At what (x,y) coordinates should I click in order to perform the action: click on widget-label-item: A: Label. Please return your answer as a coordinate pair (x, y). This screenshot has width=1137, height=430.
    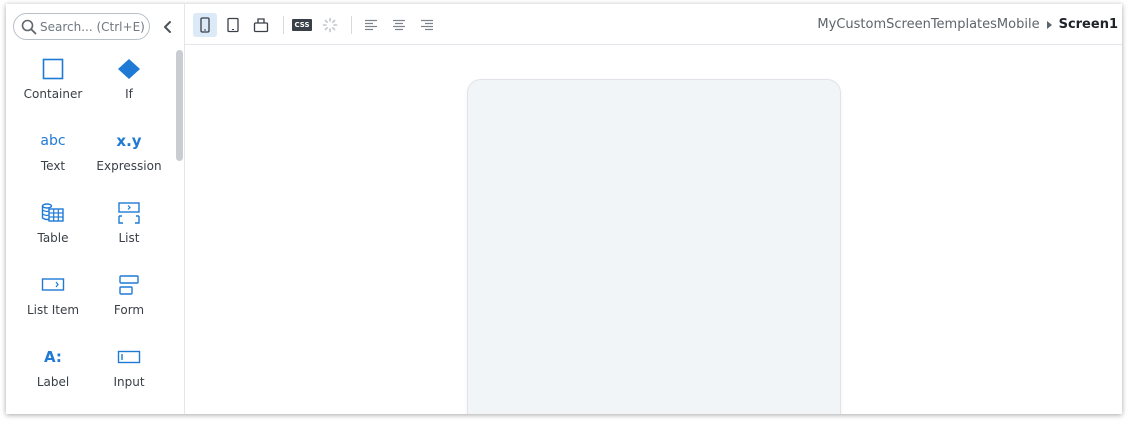
    Looking at the image, I should click on (53, 366).